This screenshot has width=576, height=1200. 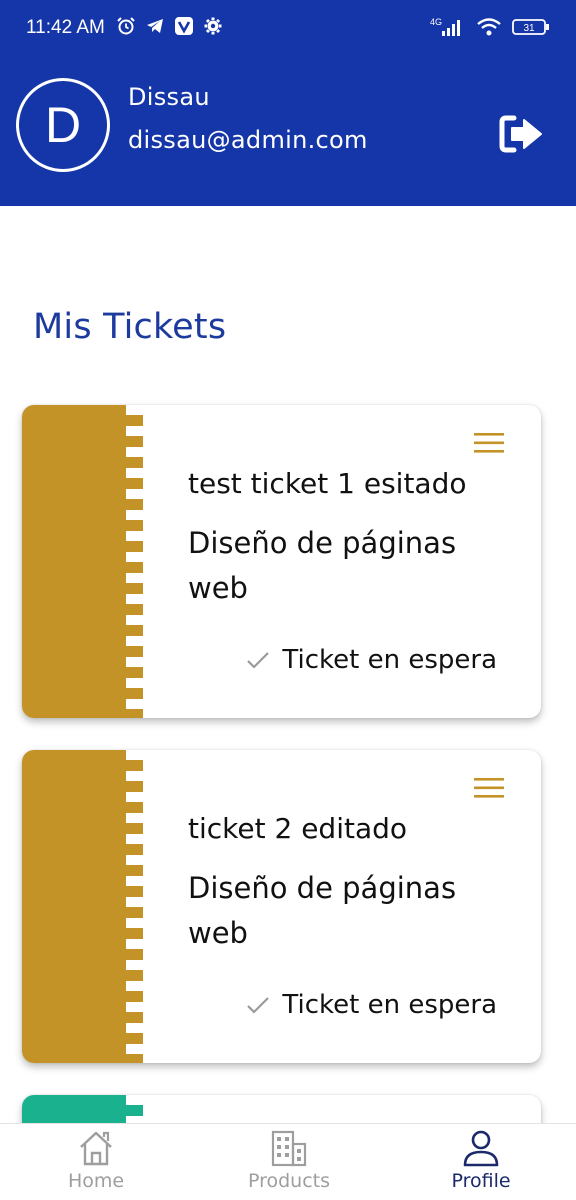 What do you see at coordinates (169, 26) in the screenshot?
I see `status-notification-icons` at bounding box center [169, 26].